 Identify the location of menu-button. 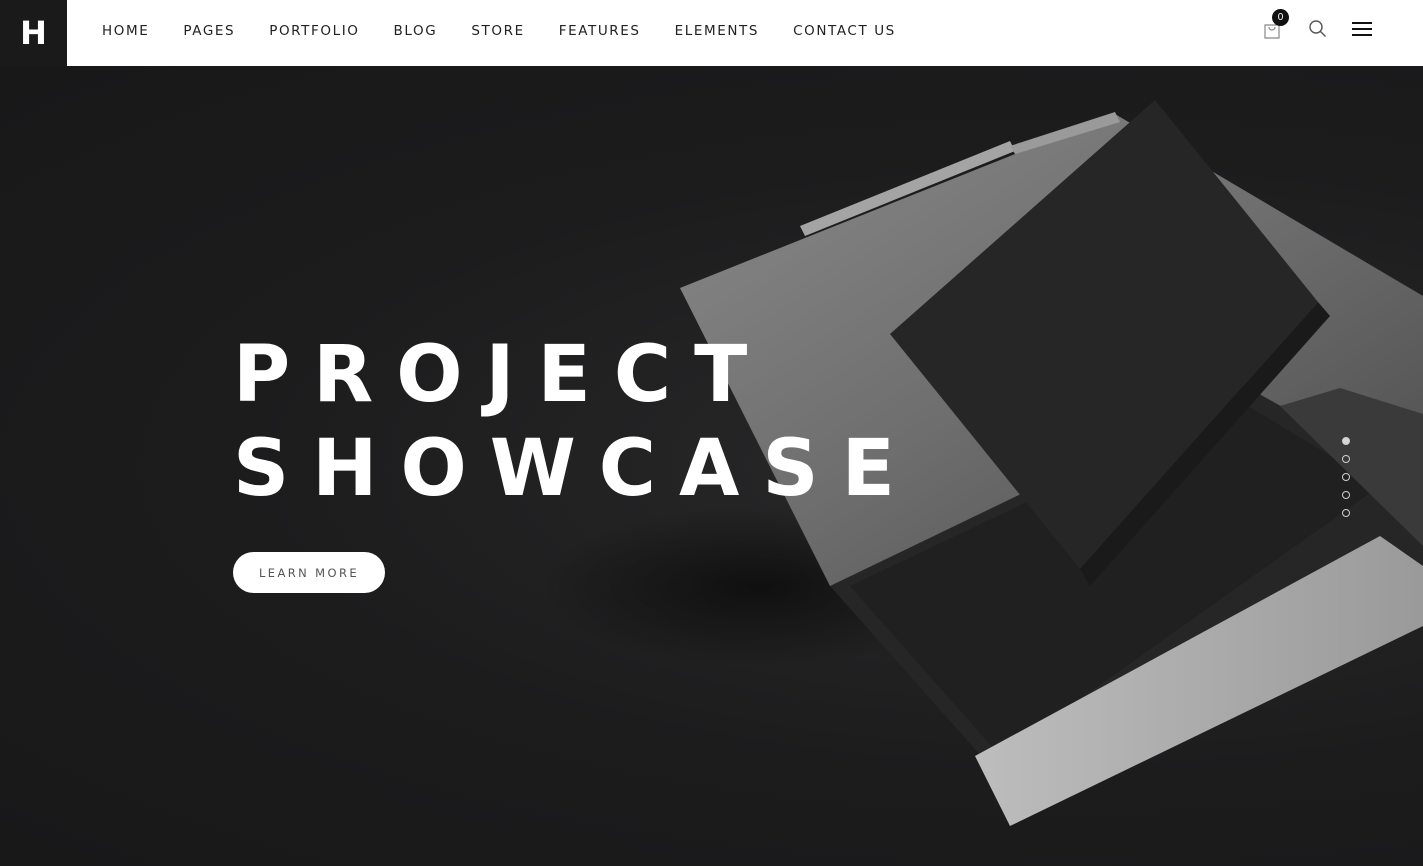
(1362, 29).